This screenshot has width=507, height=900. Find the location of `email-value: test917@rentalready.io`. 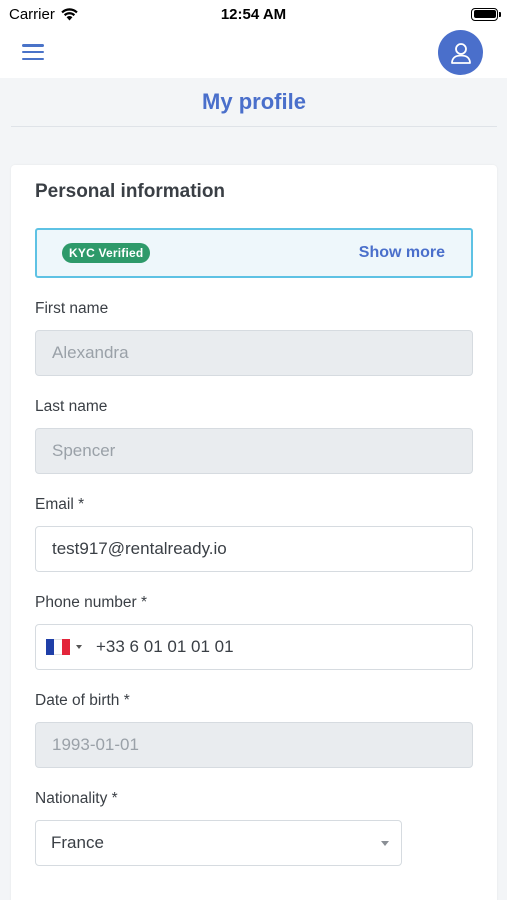

email-value: test917@rentalready.io is located at coordinates (139, 548).